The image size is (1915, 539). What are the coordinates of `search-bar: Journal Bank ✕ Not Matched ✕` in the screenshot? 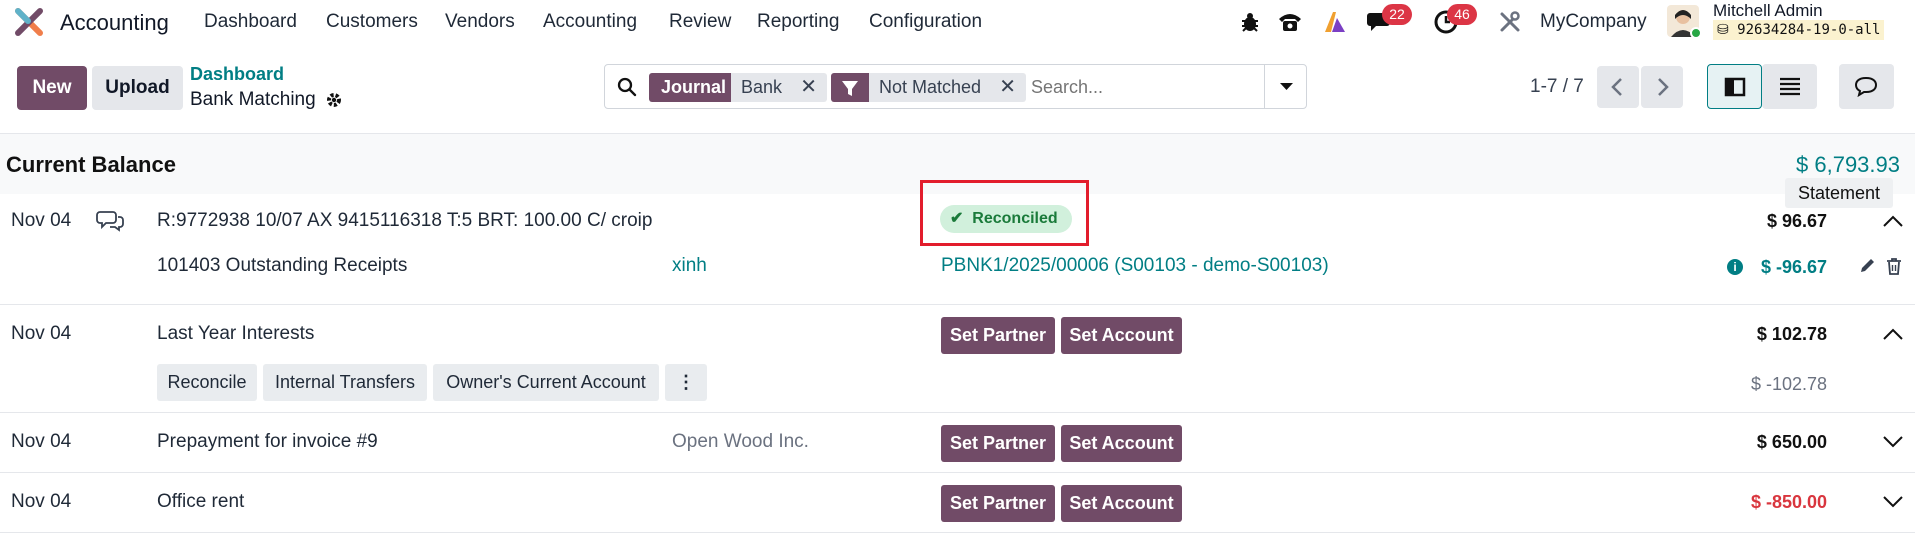 It's located at (955, 86).